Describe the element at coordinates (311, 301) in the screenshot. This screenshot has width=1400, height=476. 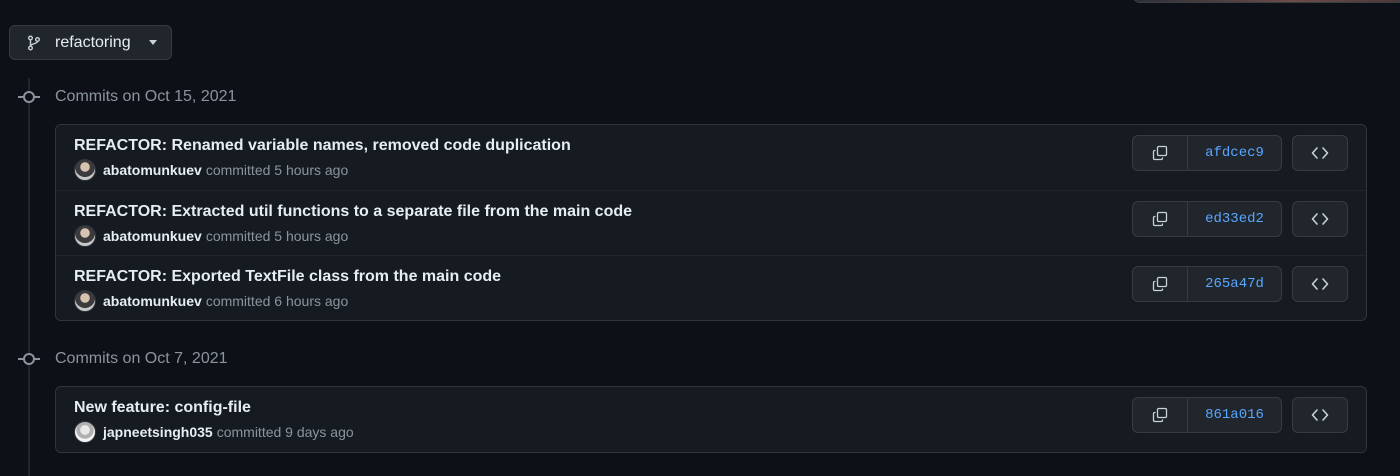
I see `commit-time: 6 hours ago` at that location.